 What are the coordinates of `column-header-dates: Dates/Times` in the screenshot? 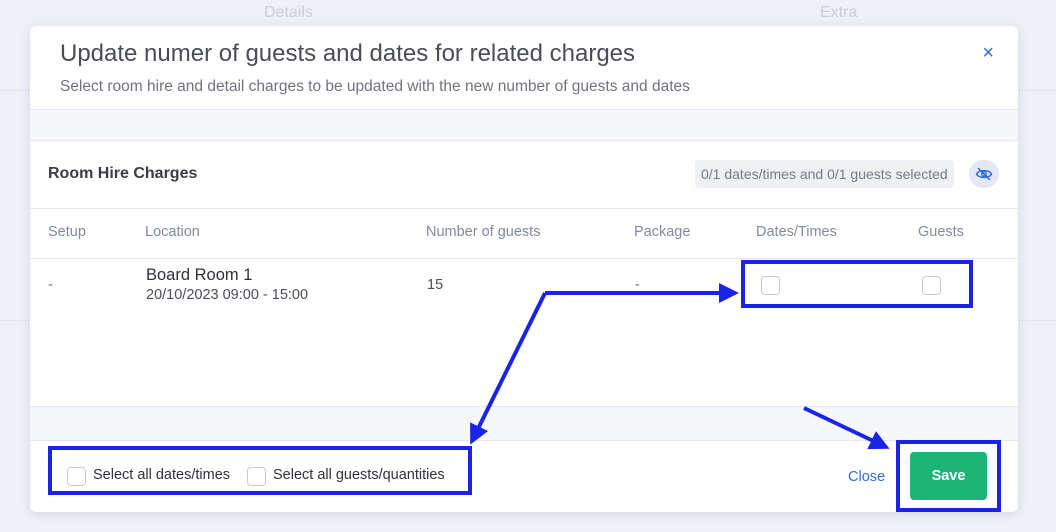 It's located at (796, 232).